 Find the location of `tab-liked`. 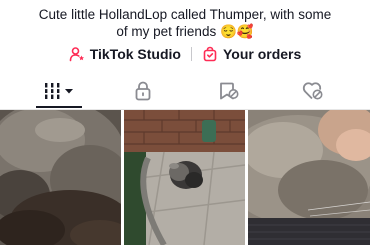

tab-liked is located at coordinates (313, 93).